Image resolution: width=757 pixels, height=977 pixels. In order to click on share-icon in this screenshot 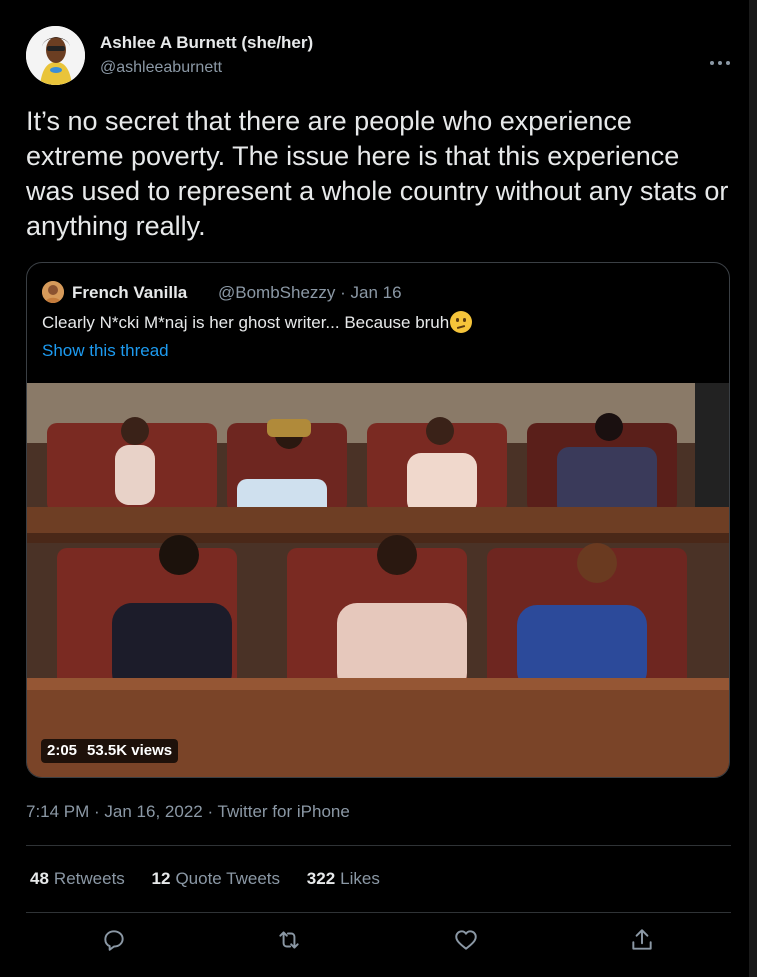, I will do `click(643, 941)`.